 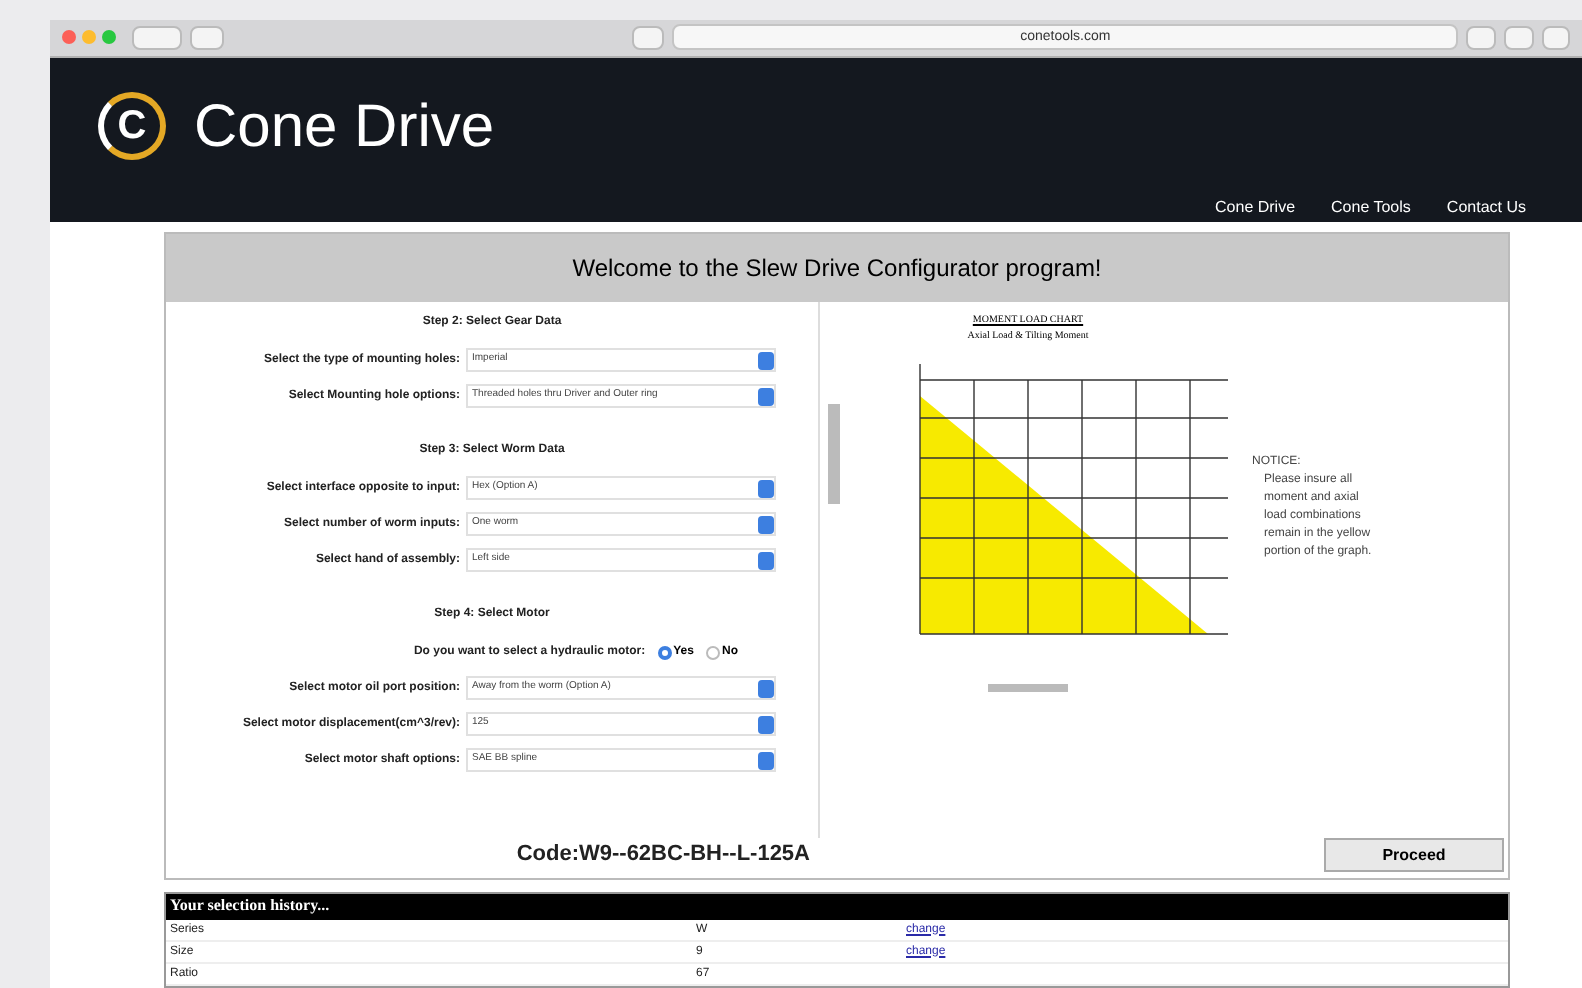 What do you see at coordinates (1255, 207) in the screenshot?
I see `nav-link: Cone Drive` at bounding box center [1255, 207].